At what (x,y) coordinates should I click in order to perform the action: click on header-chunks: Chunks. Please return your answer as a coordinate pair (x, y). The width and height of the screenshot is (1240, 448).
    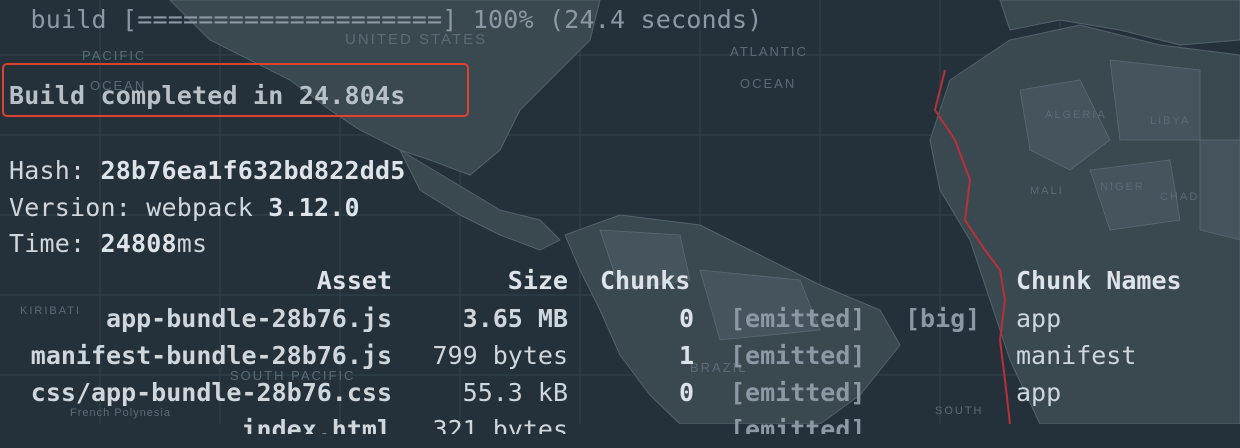
    Looking at the image, I should click on (645, 280).